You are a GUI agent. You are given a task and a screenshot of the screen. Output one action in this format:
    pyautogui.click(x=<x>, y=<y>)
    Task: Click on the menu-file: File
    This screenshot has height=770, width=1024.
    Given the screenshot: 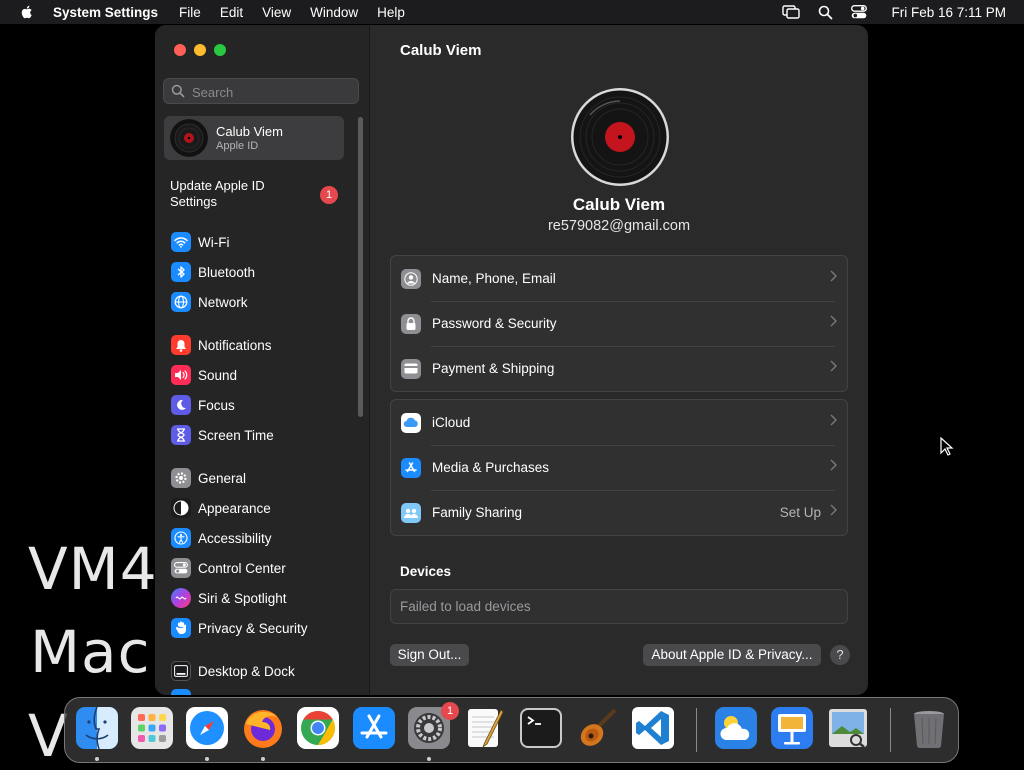 What is the action you would take?
    pyautogui.click(x=190, y=12)
    